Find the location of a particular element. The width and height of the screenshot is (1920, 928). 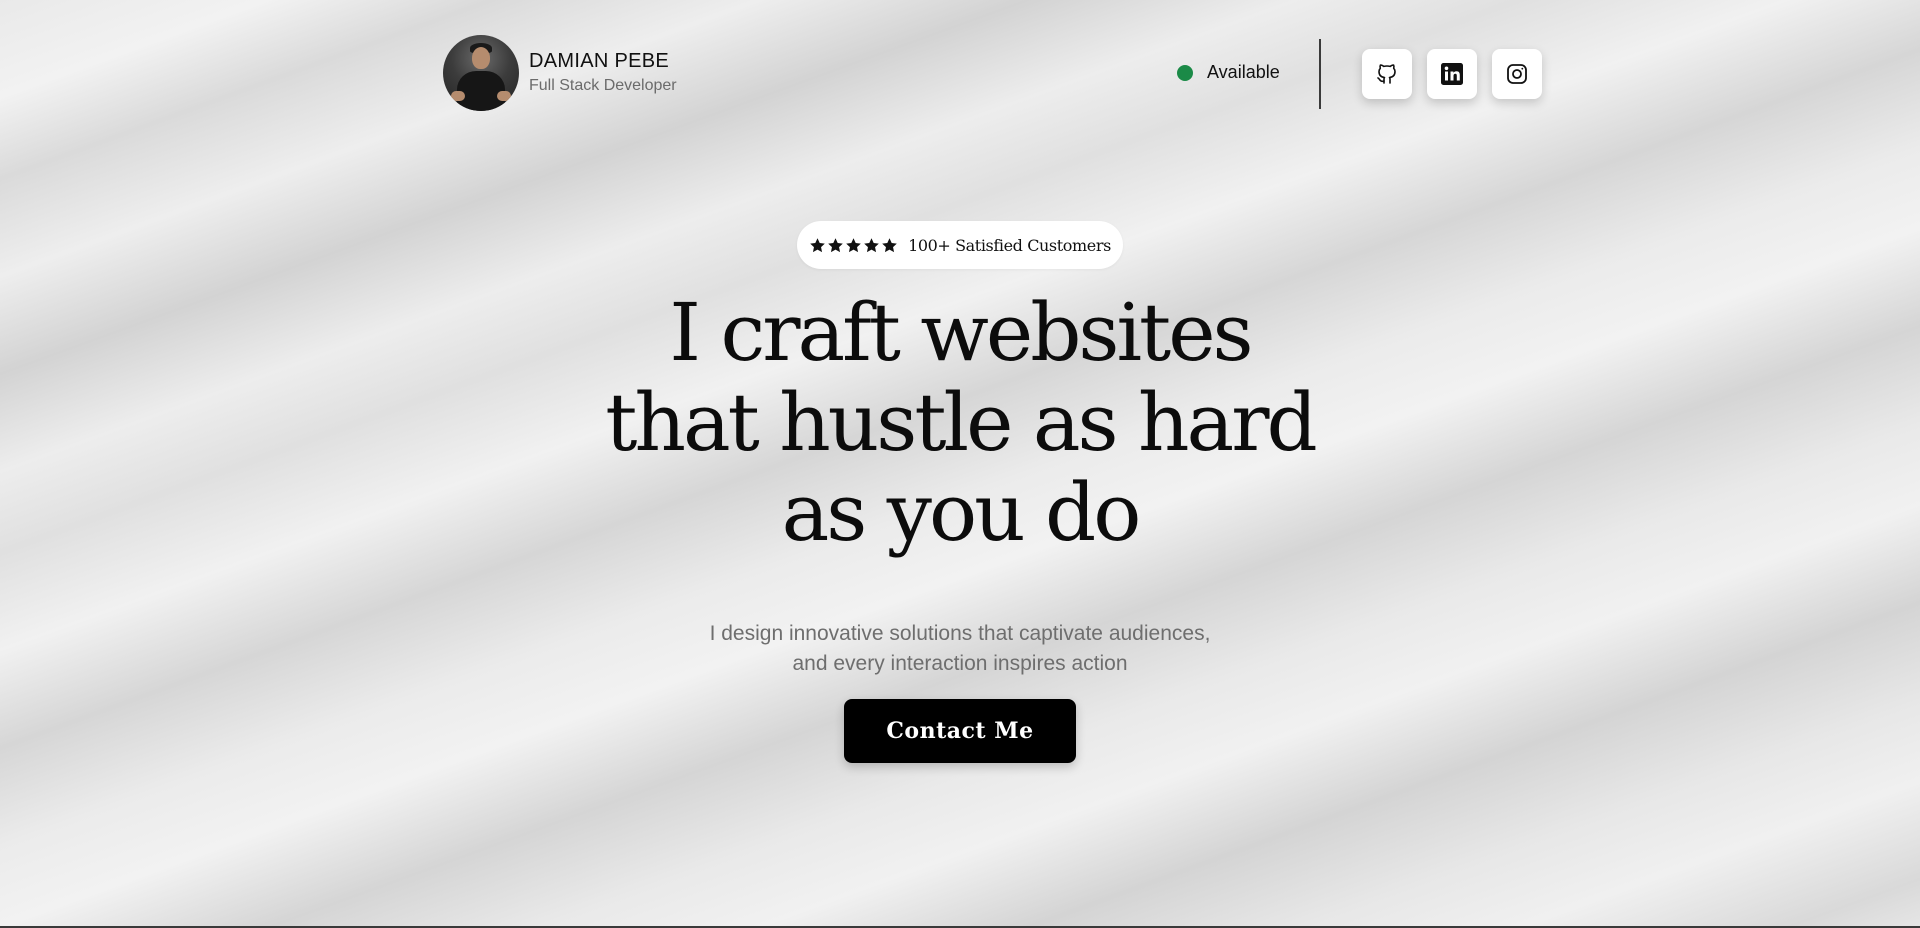

profile-name: DAMIAN PEBE is located at coordinates (599, 61).